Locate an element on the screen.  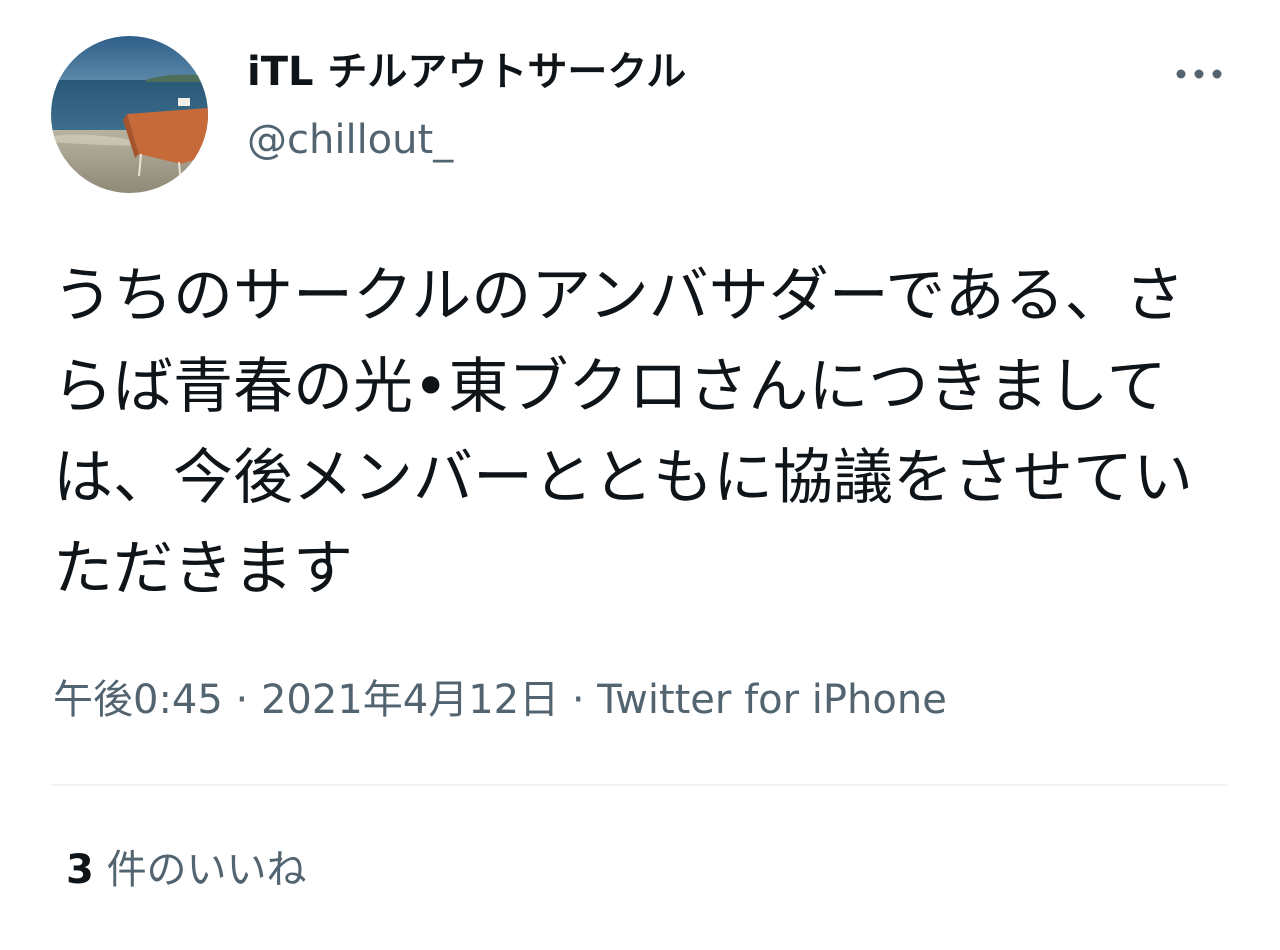
tweet-time-link: 午後0:45 is located at coordinates (138, 700).